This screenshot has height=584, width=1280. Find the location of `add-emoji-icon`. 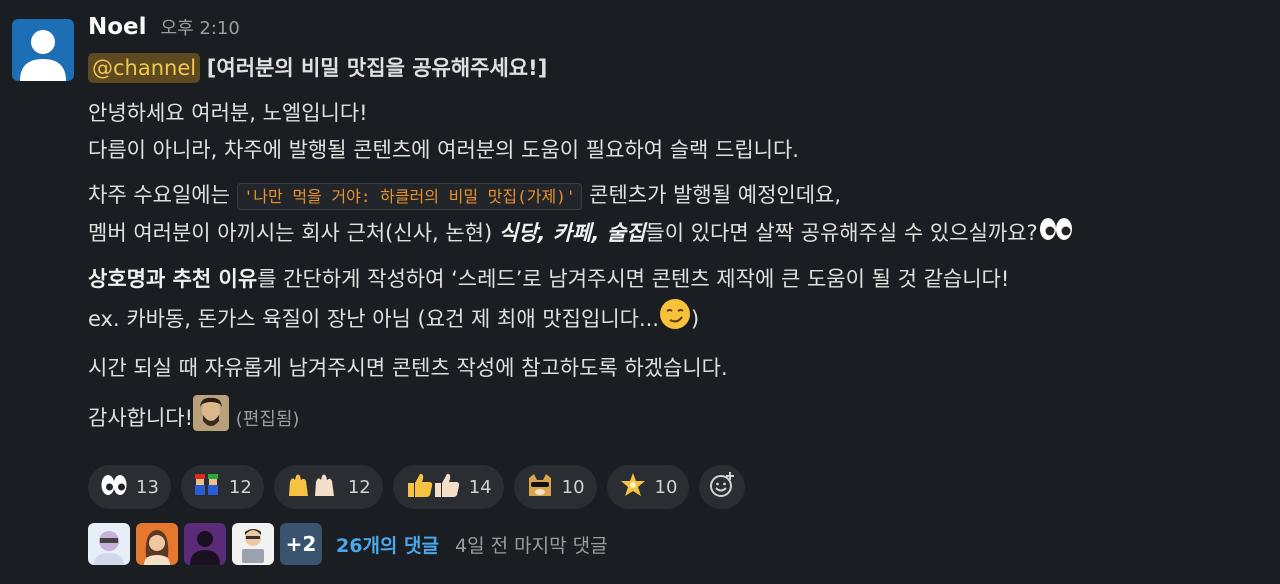

add-emoji-icon is located at coordinates (722, 487).